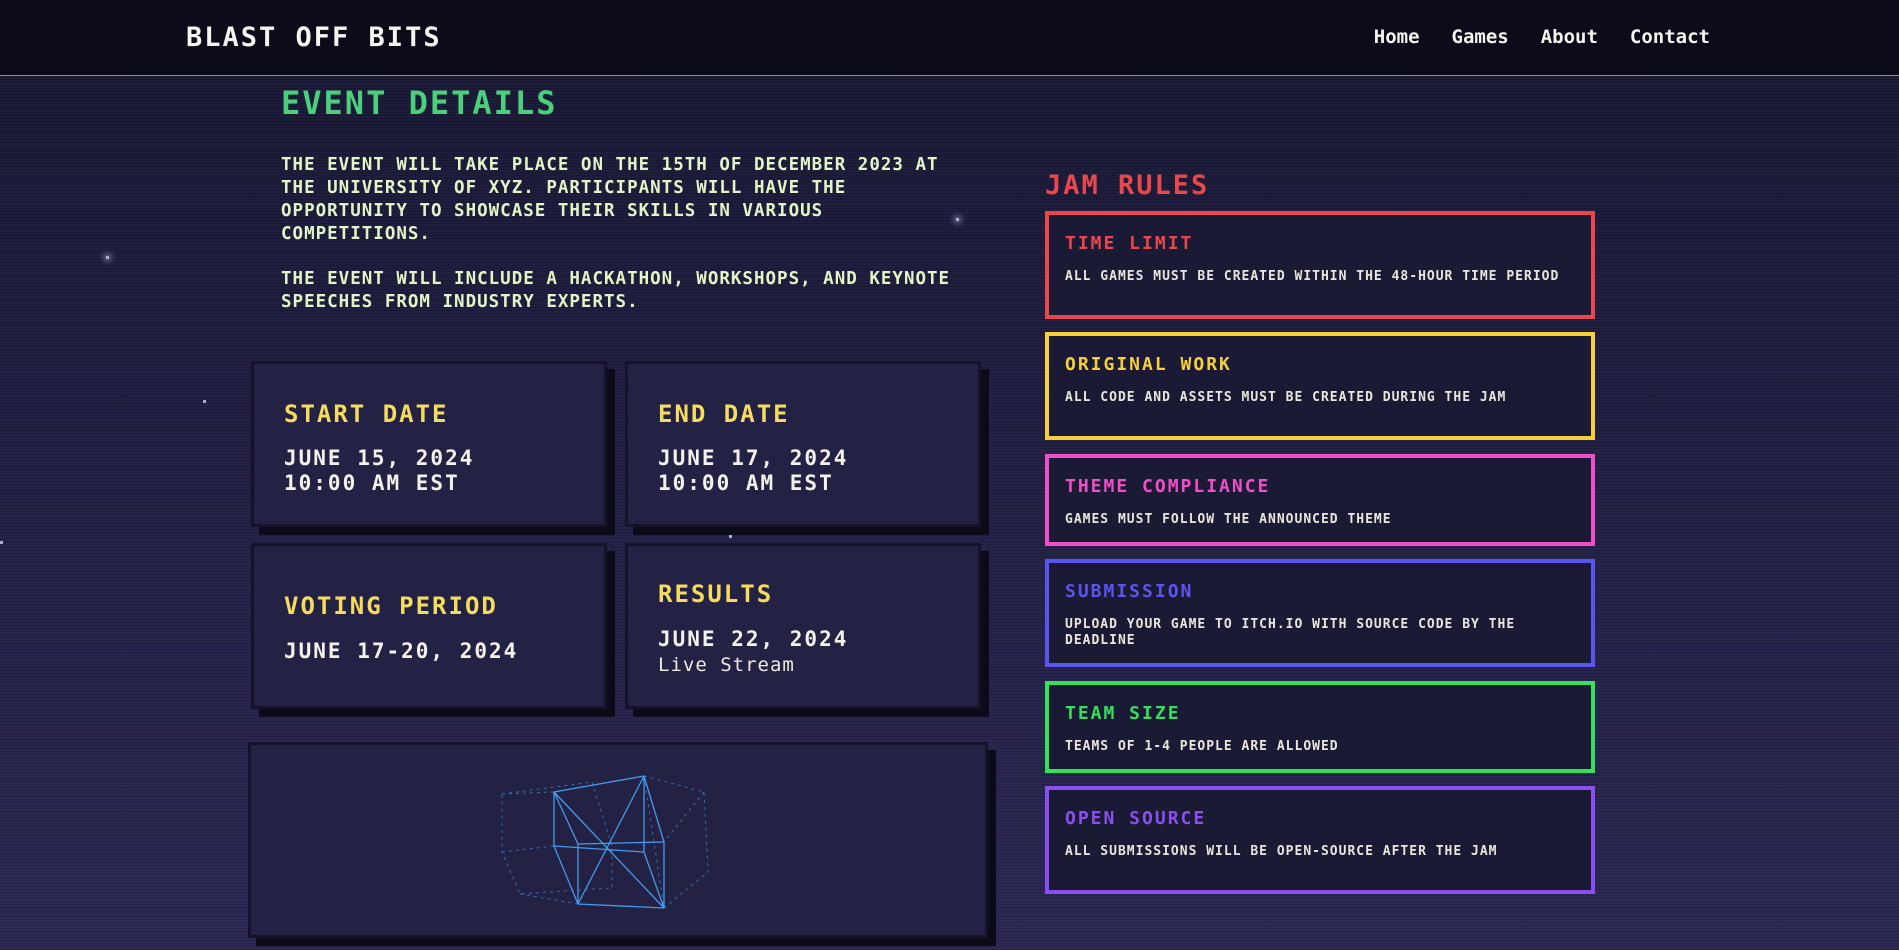  I want to click on site-logo: BLAST OFF BITS, so click(314, 37).